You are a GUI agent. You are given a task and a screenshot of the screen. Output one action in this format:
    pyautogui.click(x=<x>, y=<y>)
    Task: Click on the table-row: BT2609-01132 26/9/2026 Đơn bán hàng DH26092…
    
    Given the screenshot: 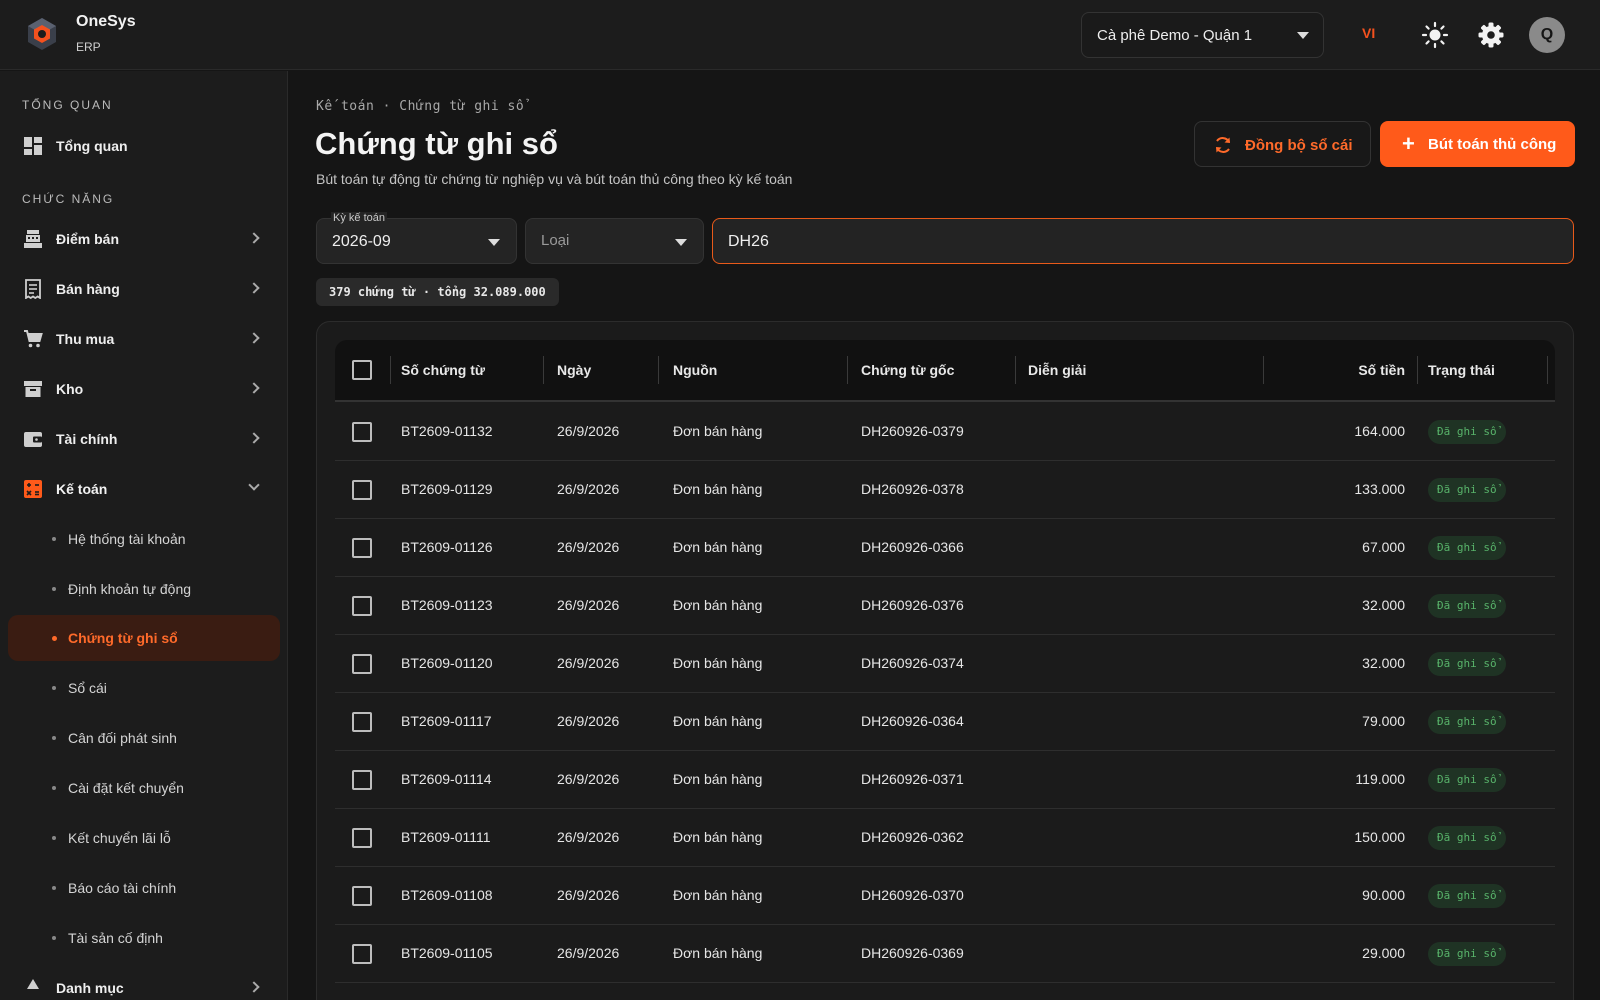 What is the action you would take?
    pyautogui.click(x=945, y=432)
    